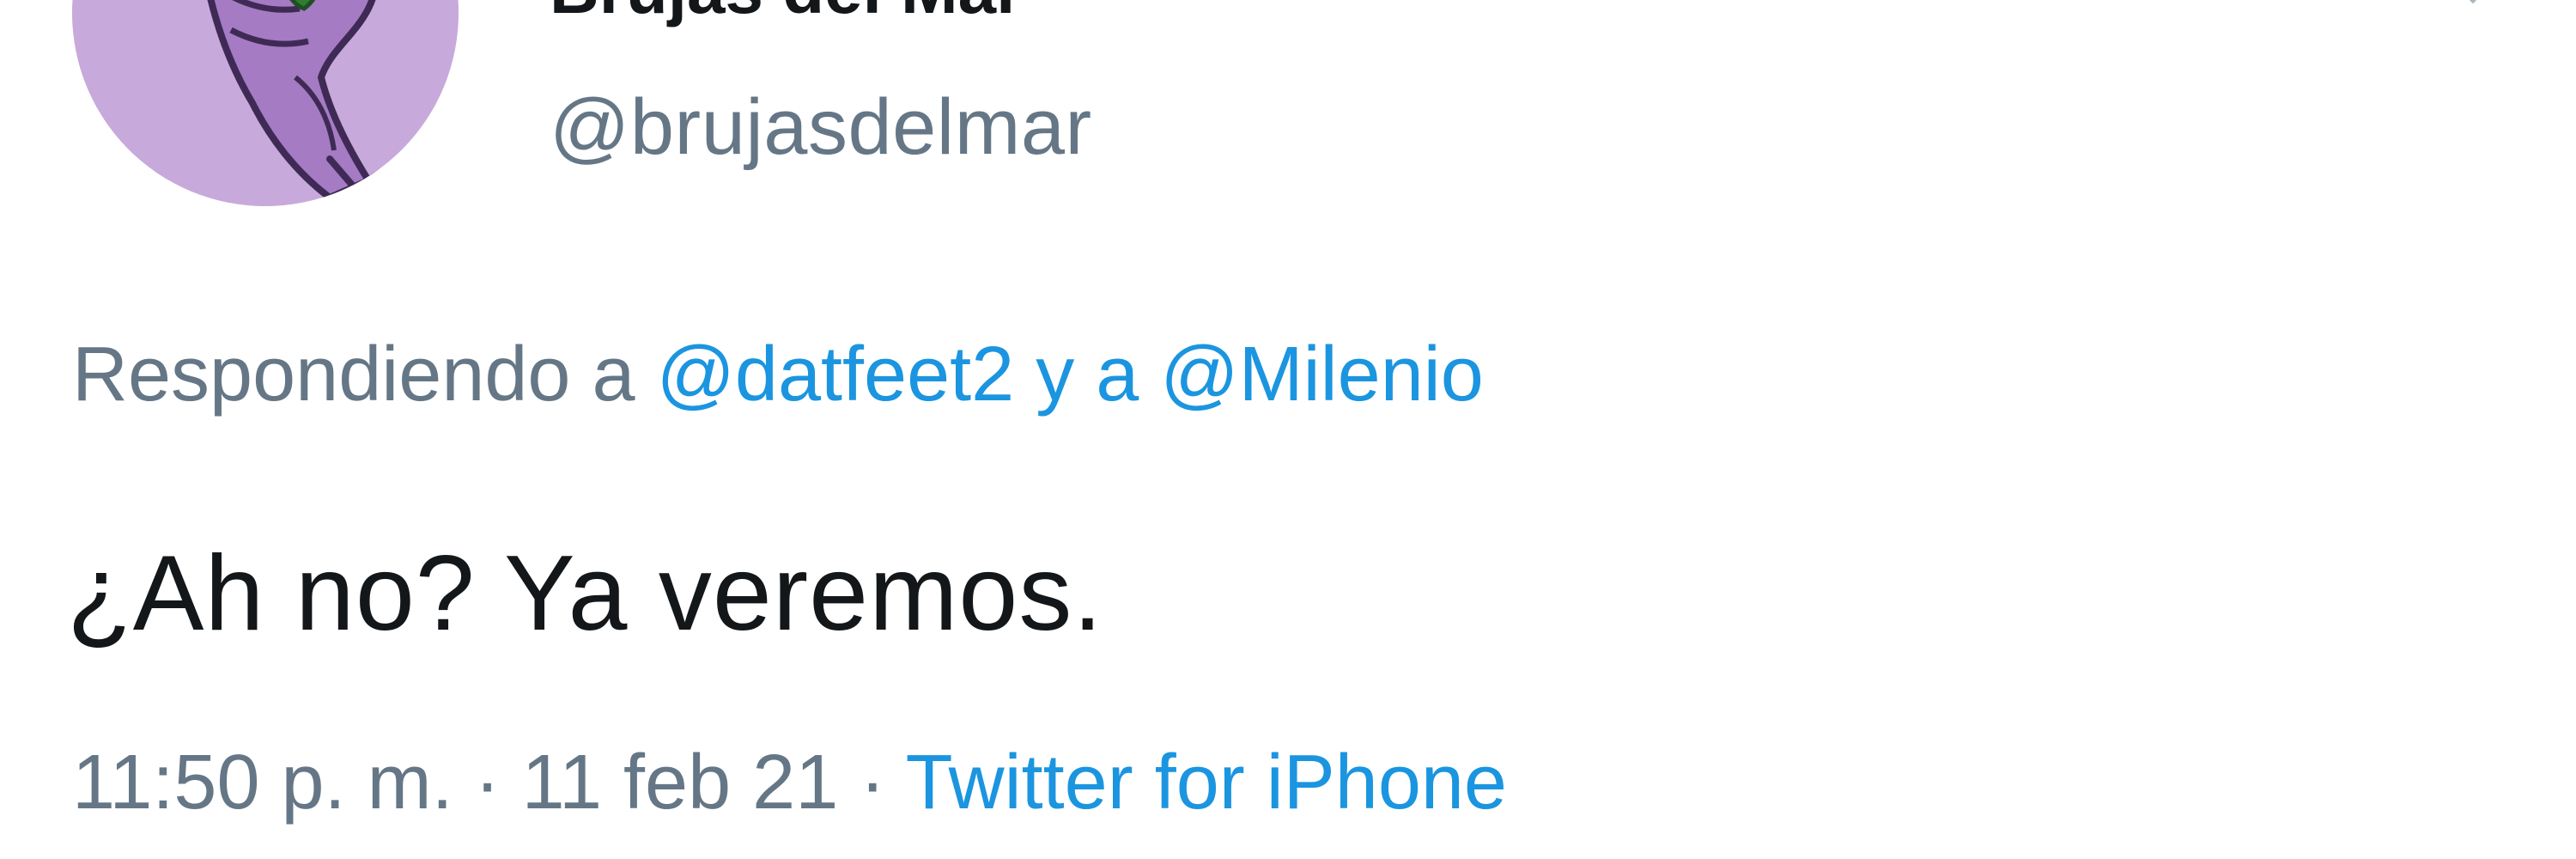 This screenshot has height=859, width=2576. What do you see at coordinates (262, 783) in the screenshot?
I see `tweet-time: 11:50 p. m.` at bounding box center [262, 783].